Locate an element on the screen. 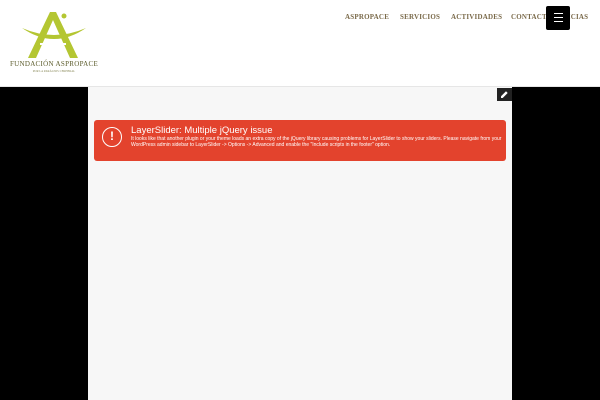 This screenshot has height=400, width=600. warning-icon: ! is located at coordinates (112, 137).